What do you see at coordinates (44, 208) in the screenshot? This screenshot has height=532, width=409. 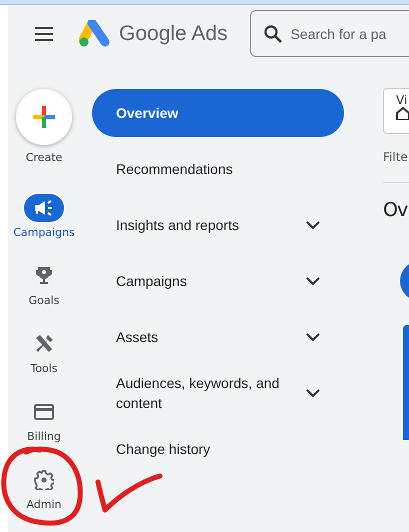 I see `megaphone-icon` at bounding box center [44, 208].